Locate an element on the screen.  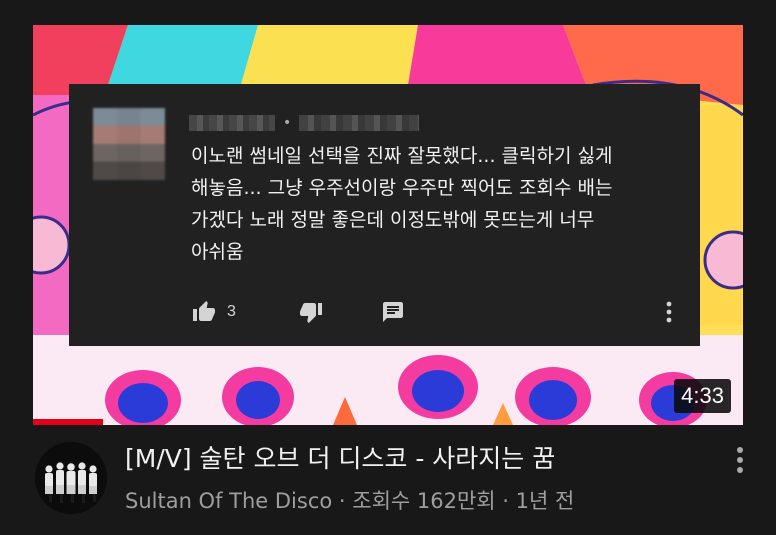
video-meta: Sultan Of The Disco · 조회수 162만회 · 1년 전 is located at coordinates (415, 501).